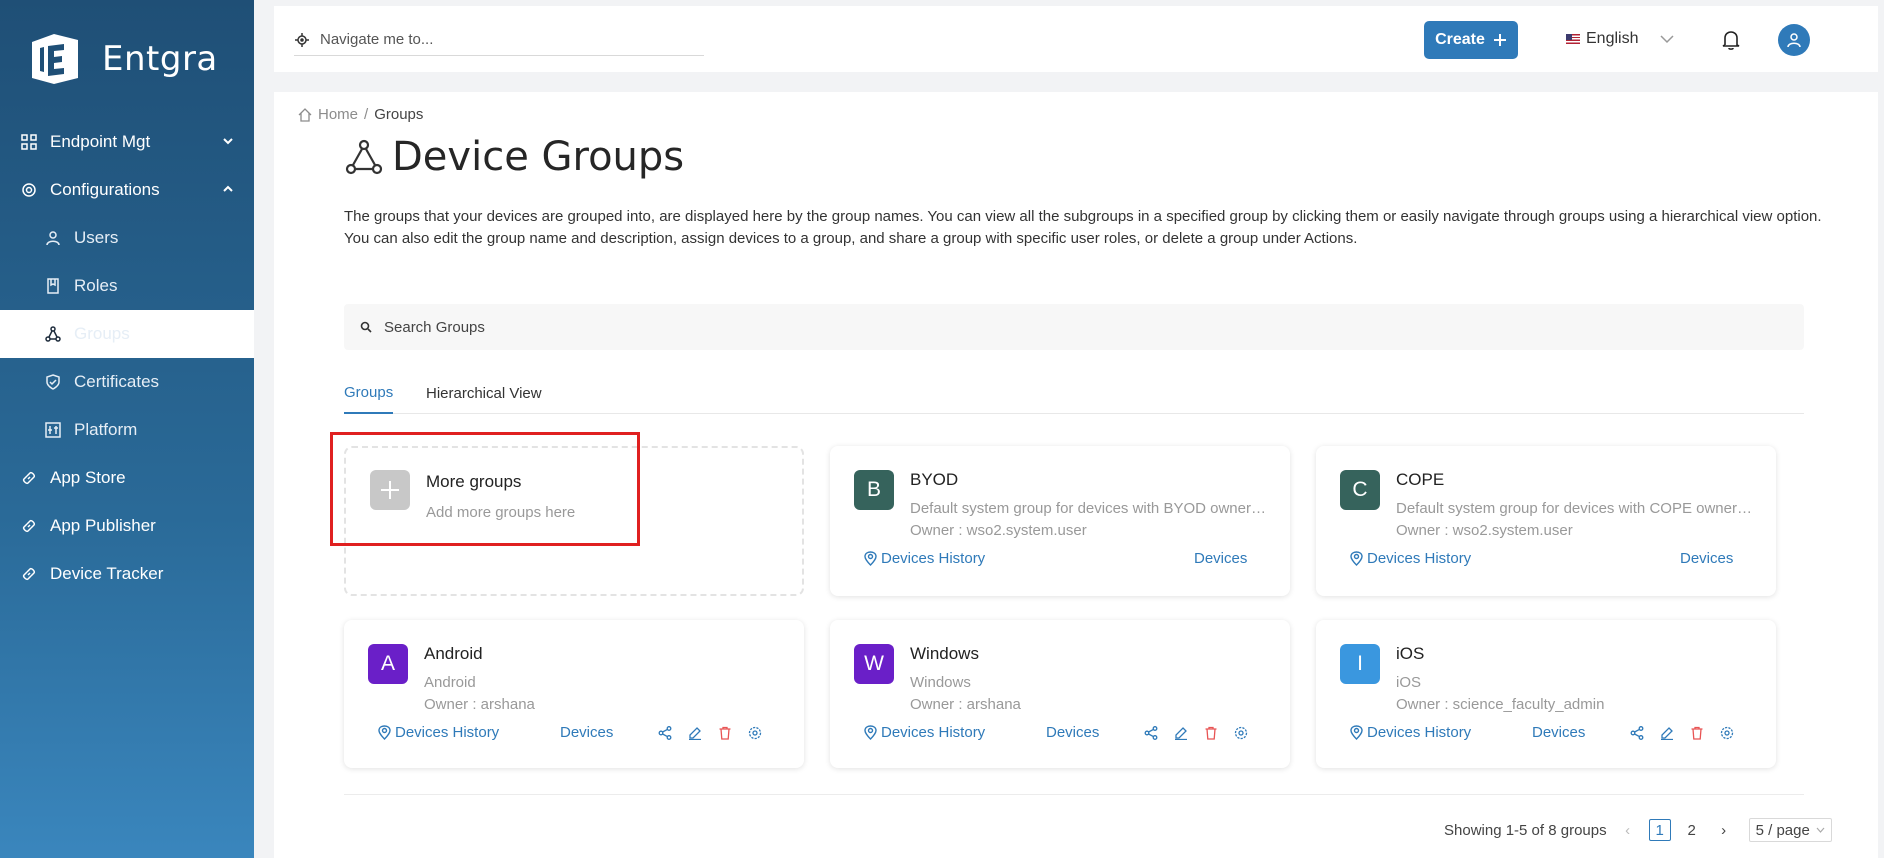  Describe the element at coordinates (1620, 39) in the screenshot. I see `language-select: English` at that location.